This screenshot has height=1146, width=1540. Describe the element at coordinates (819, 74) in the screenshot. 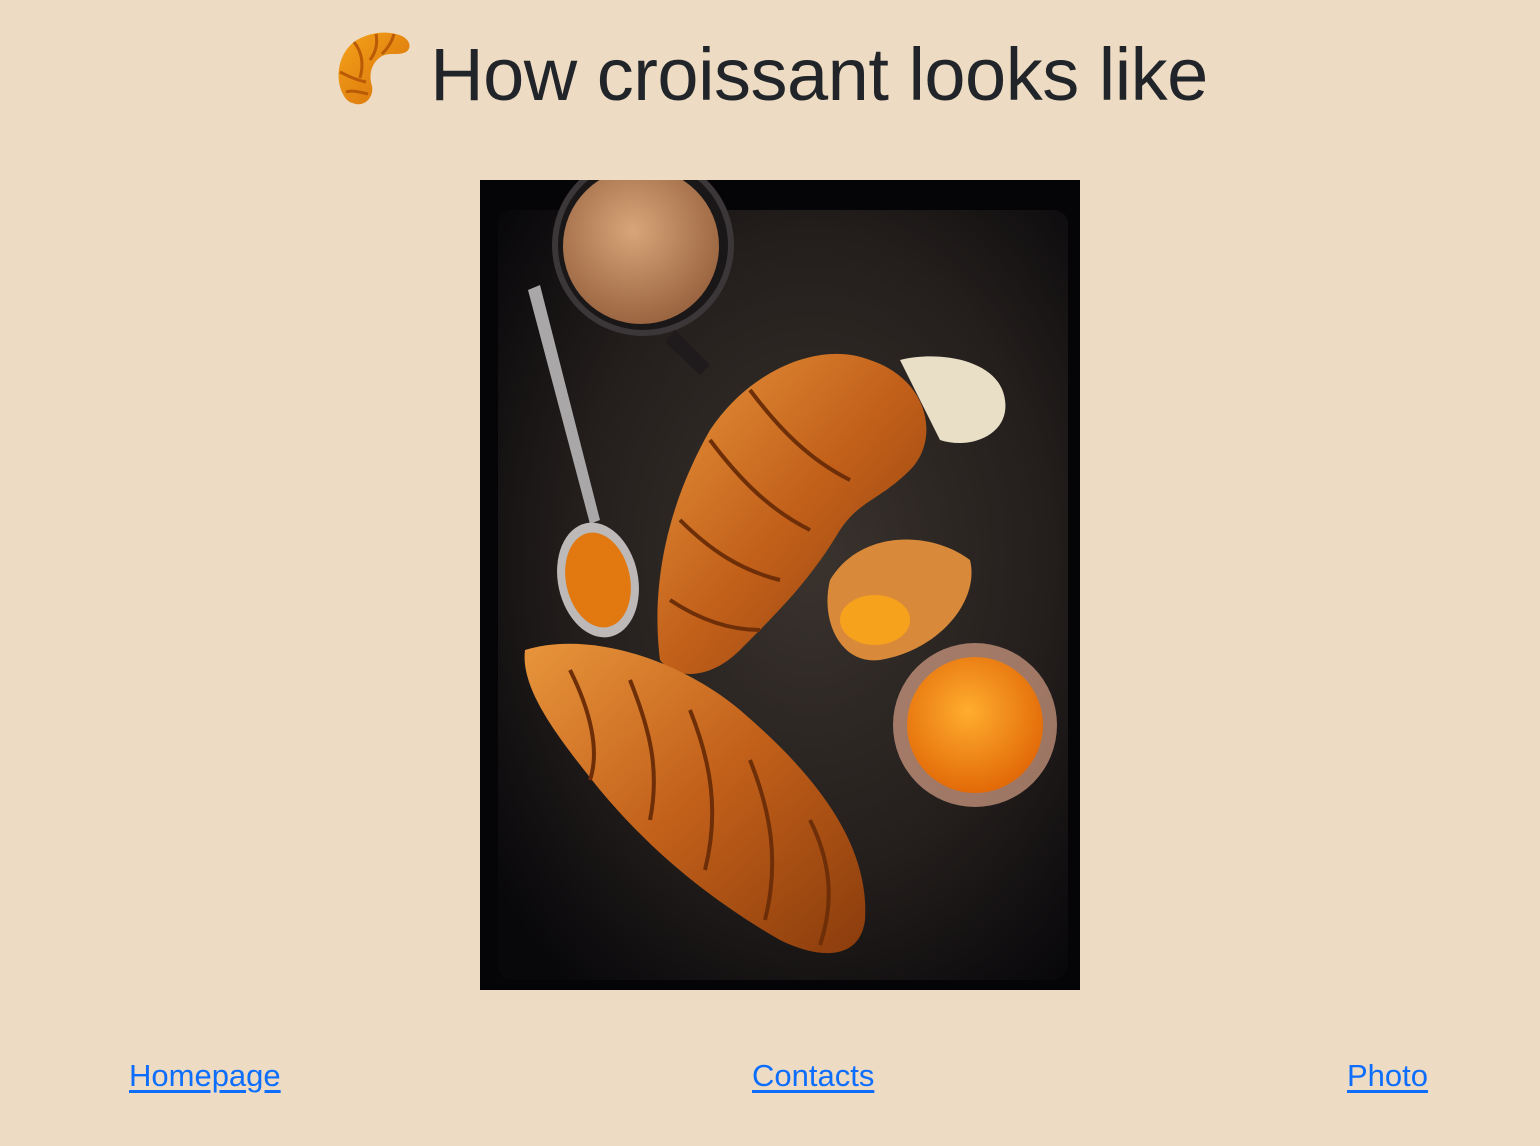

I see `page-title-text: How croissant looks like` at that location.